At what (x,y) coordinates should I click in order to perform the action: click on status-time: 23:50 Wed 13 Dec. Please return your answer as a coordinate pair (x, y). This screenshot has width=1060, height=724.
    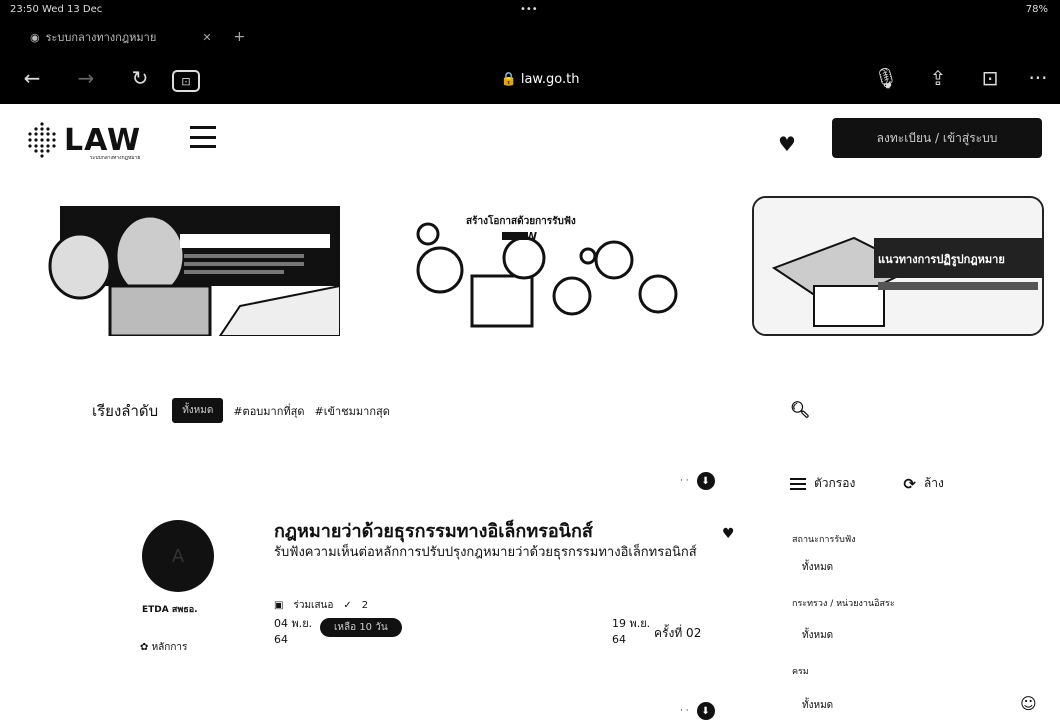
    Looking at the image, I should click on (56, 9).